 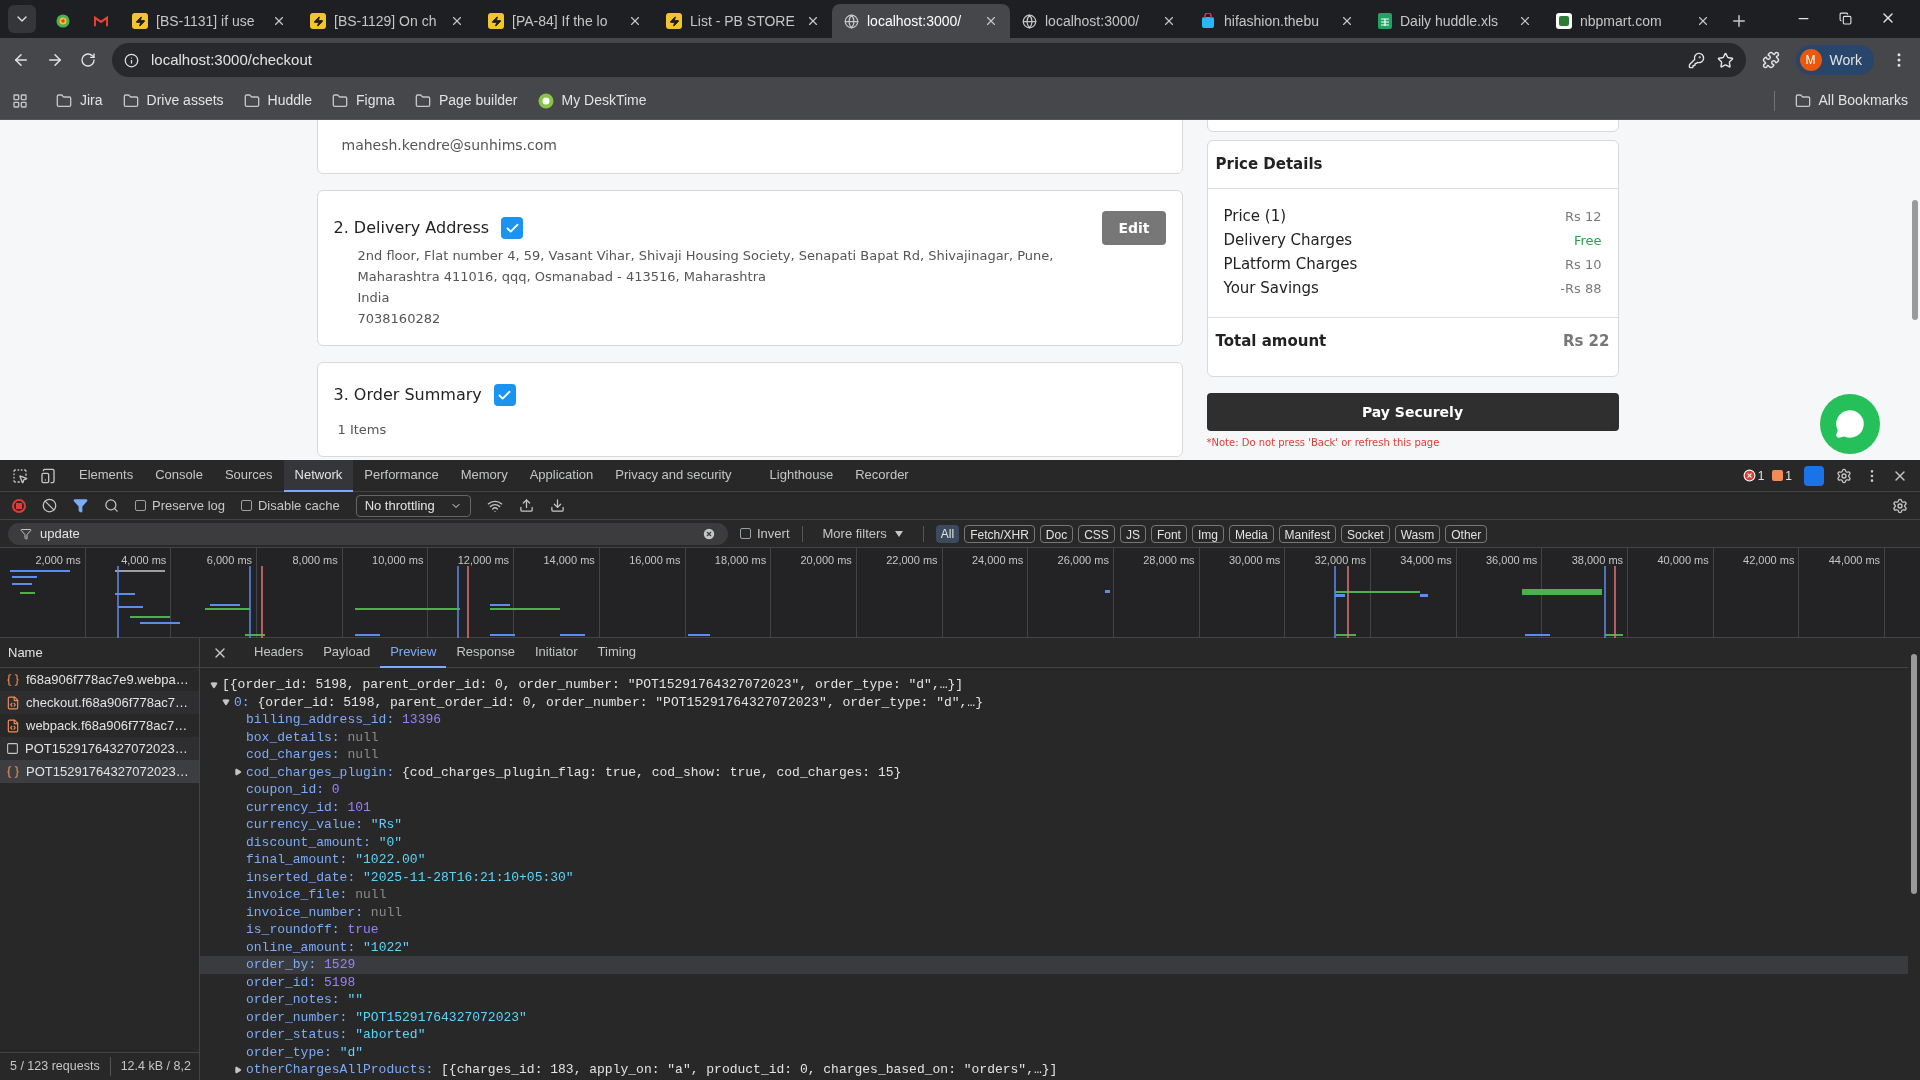 I want to click on back-icon, so click(x=21, y=60).